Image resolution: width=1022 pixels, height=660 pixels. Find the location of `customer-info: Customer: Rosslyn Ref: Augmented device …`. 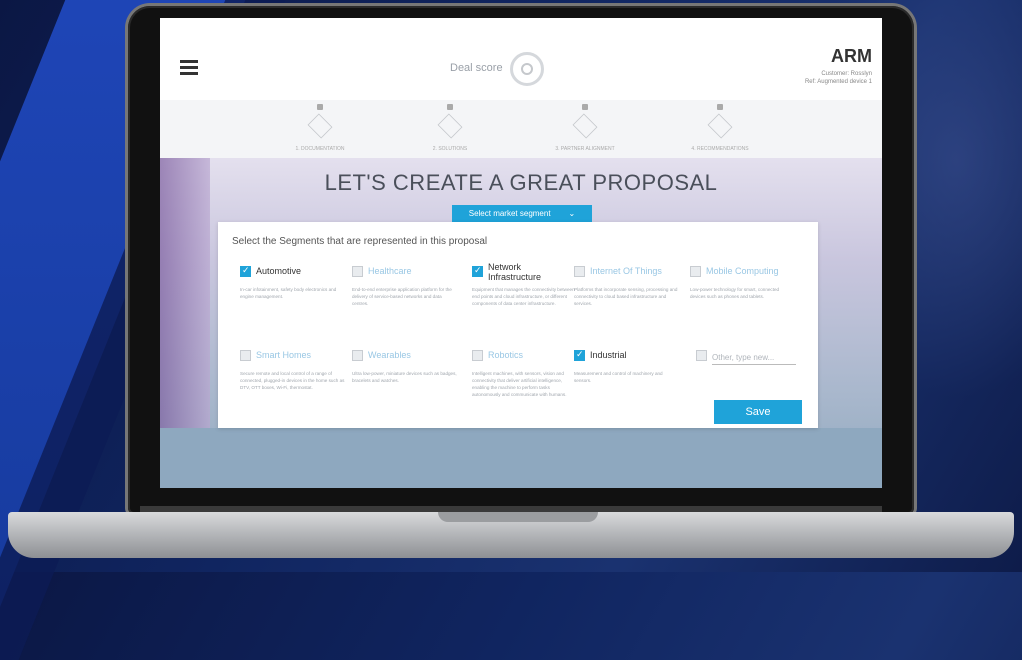

customer-info: Customer: Rosslyn Ref: Augmented device … is located at coordinates (838, 78).